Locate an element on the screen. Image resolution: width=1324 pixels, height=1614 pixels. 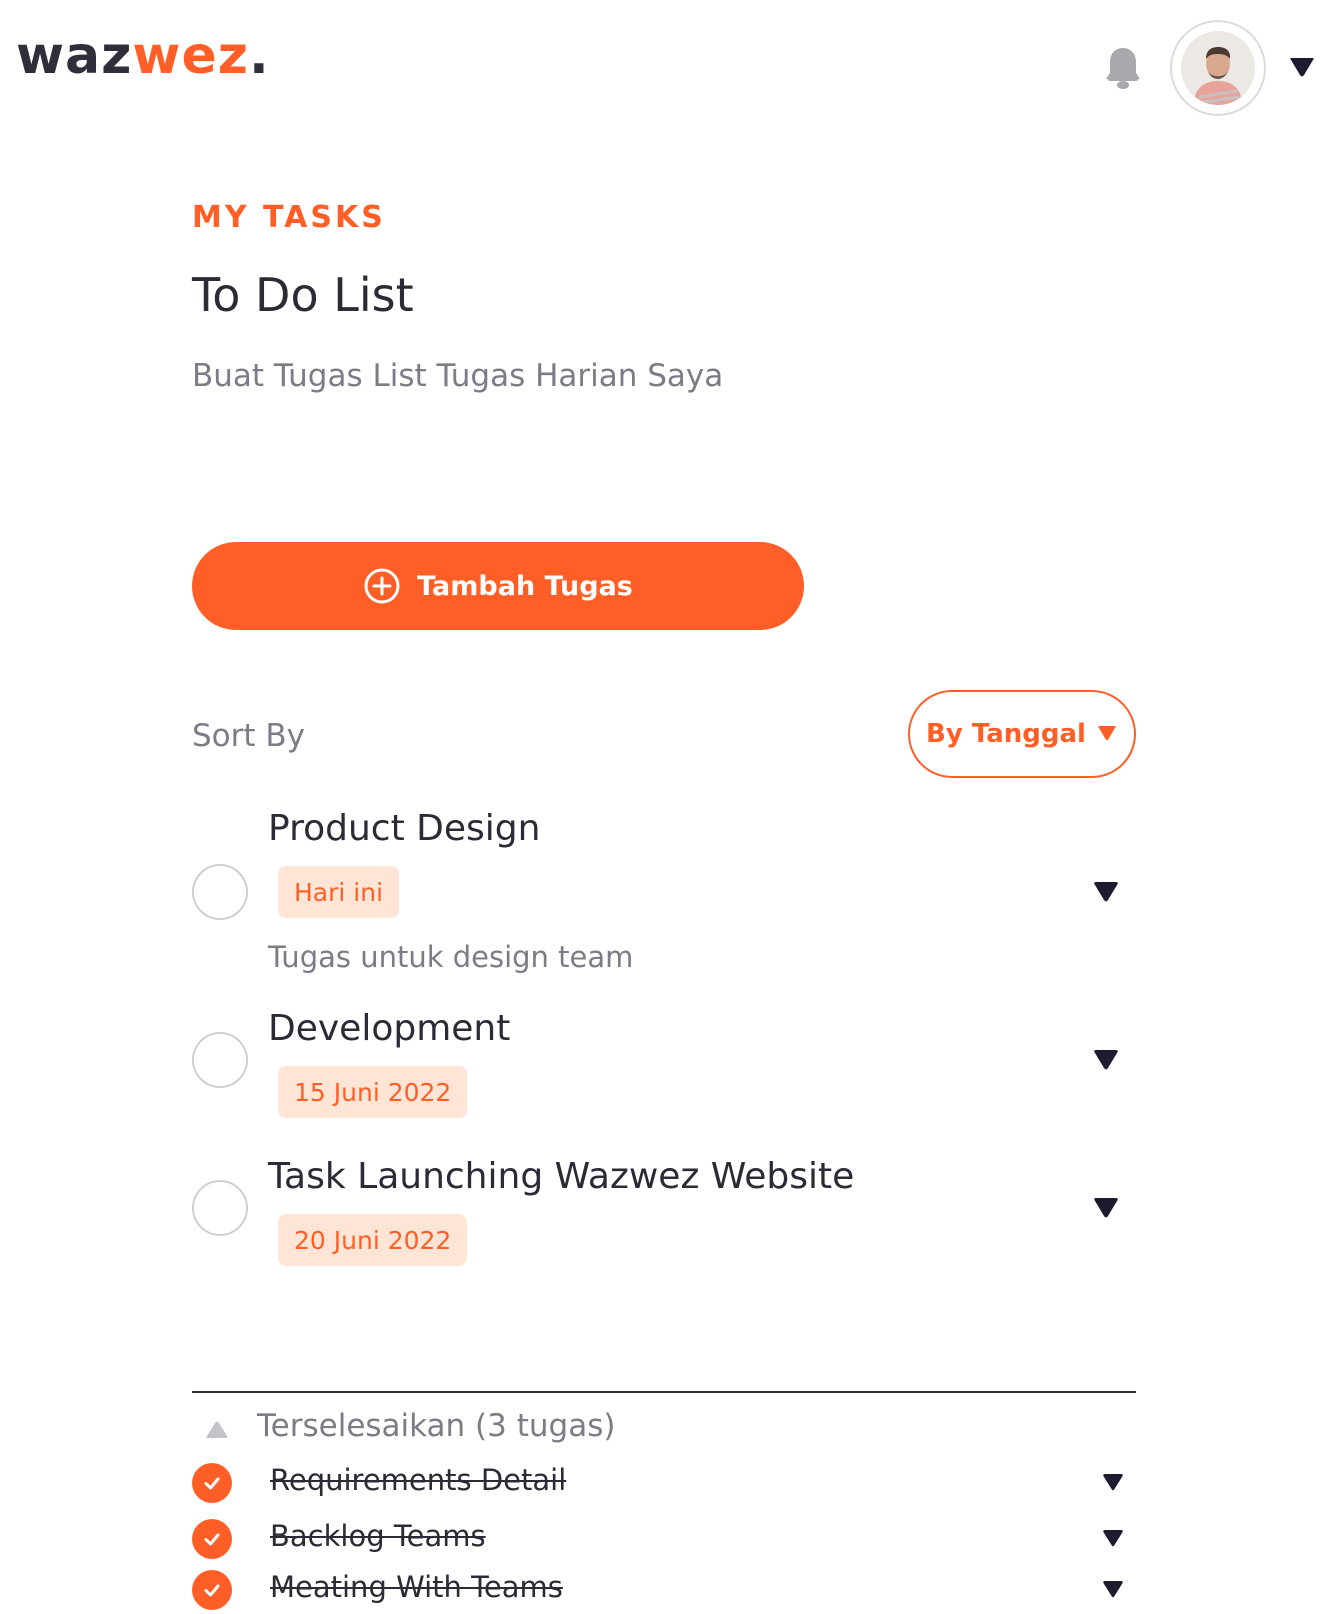
section-divider is located at coordinates (664, 1392).